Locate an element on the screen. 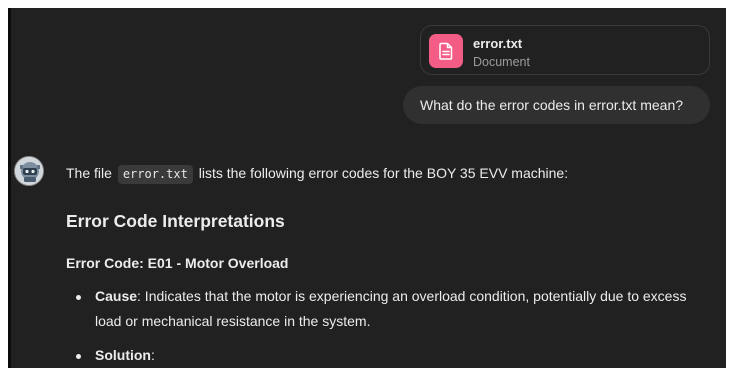 This screenshot has height=374, width=731. error-code-heading: Error Code: E01 - Motor Overload is located at coordinates (177, 263).